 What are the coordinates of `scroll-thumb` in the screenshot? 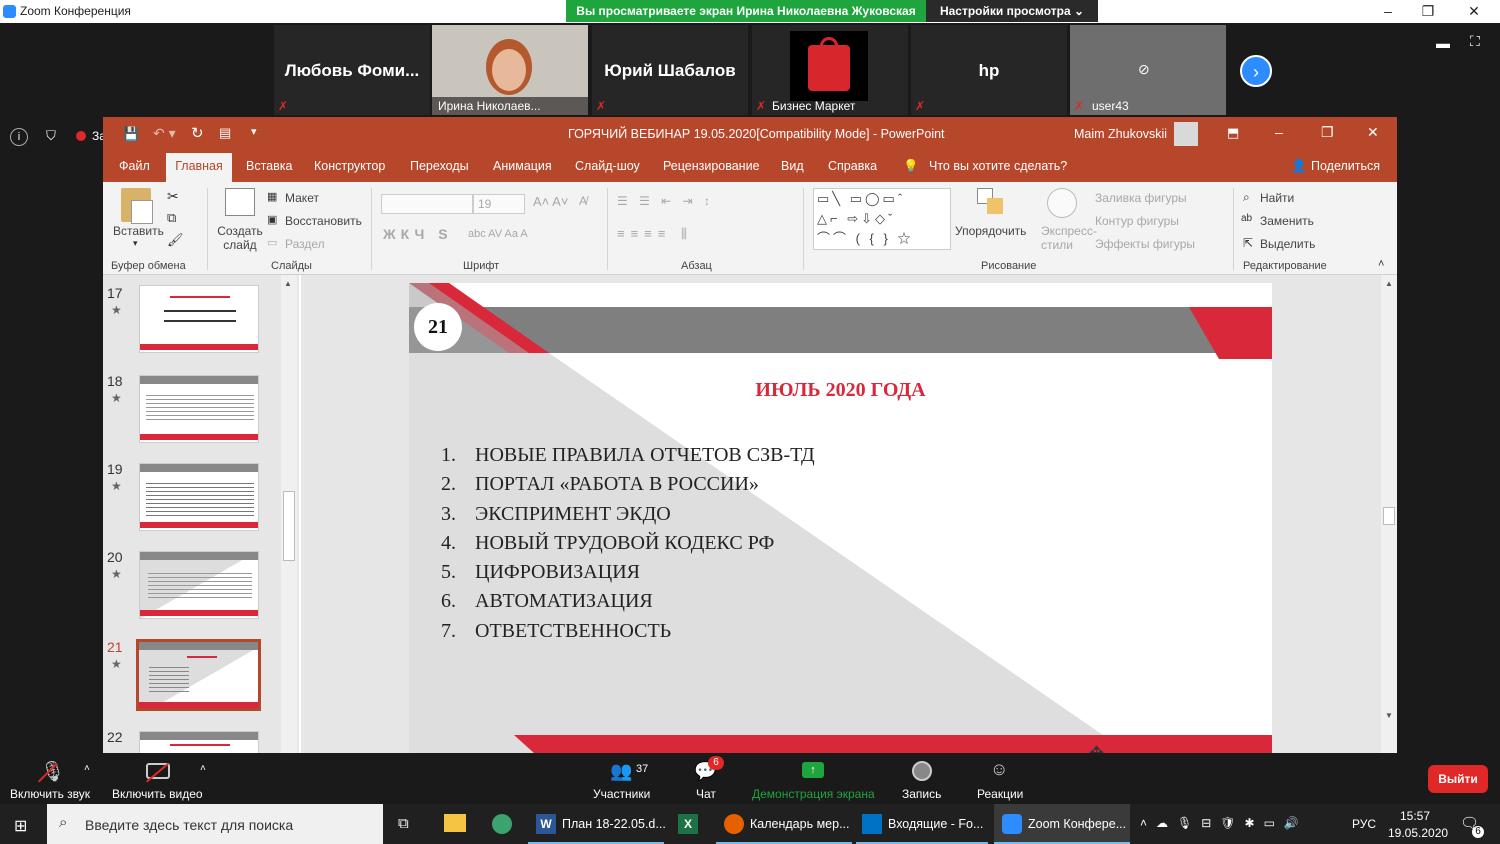 It's located at (1389, 516).